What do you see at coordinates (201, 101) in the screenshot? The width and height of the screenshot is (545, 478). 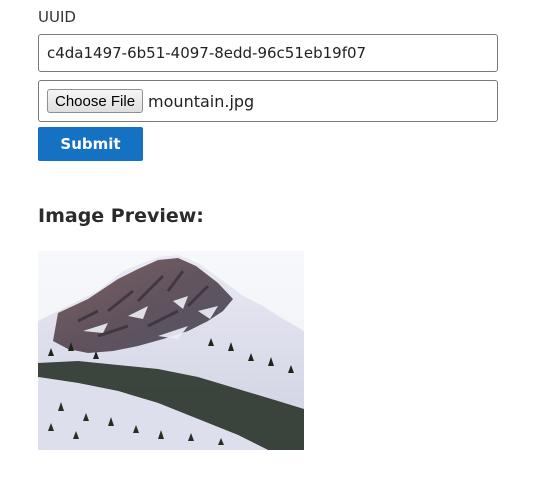 I see `selected-file-name: mountain.jpg` at bounding box center [201, 101].